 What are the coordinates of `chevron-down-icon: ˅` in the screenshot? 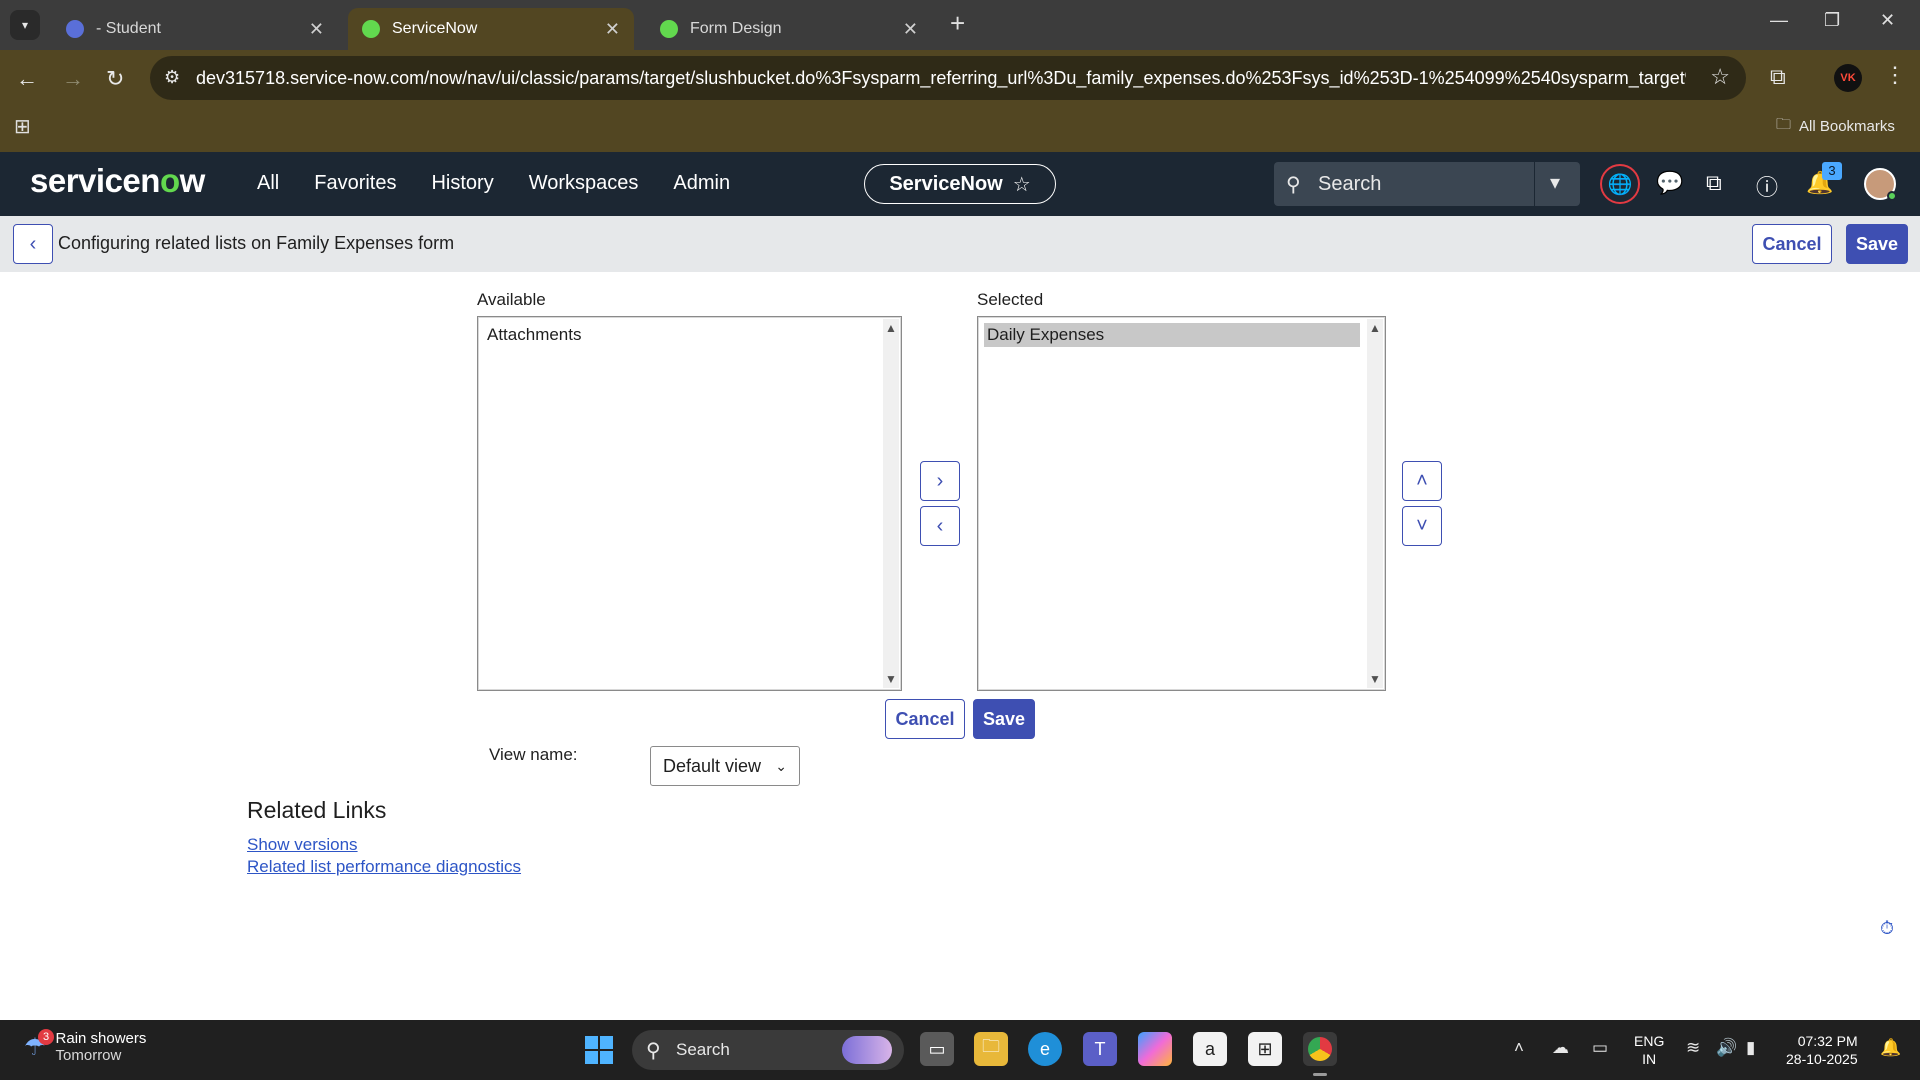 It's located at (1422, 525).